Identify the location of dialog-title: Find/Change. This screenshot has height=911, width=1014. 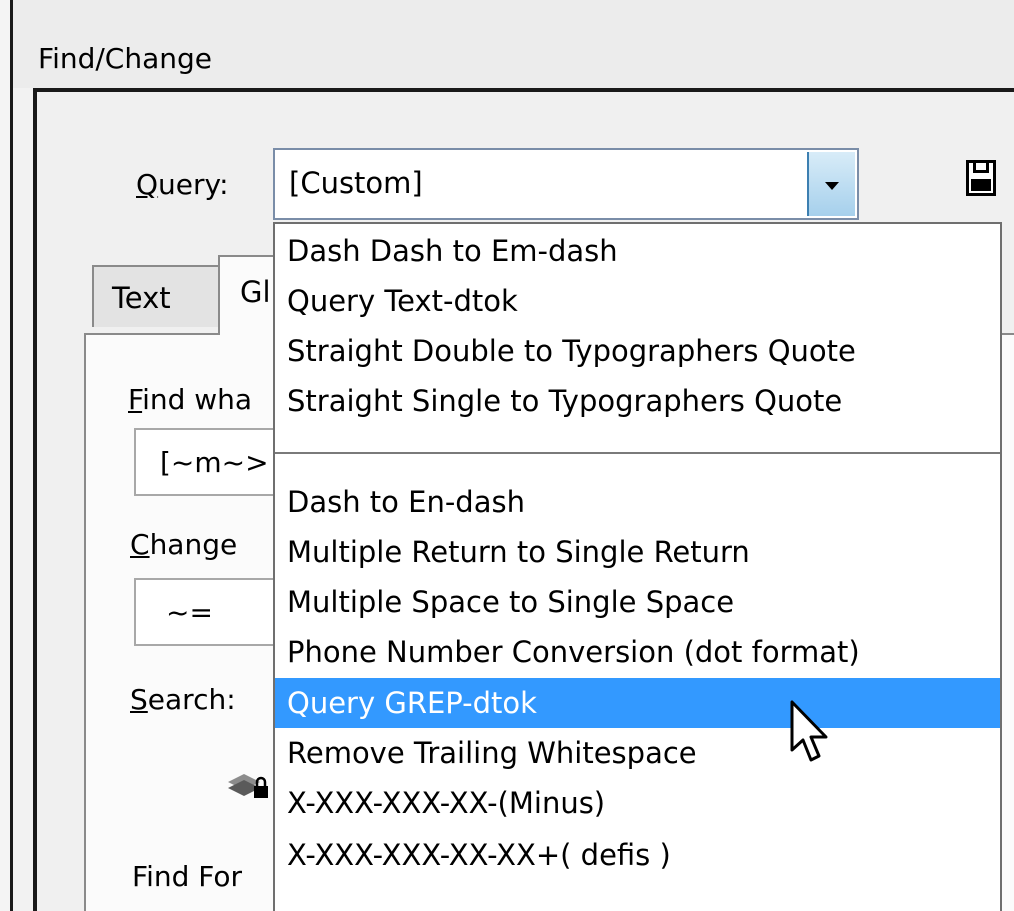
(125, 58).